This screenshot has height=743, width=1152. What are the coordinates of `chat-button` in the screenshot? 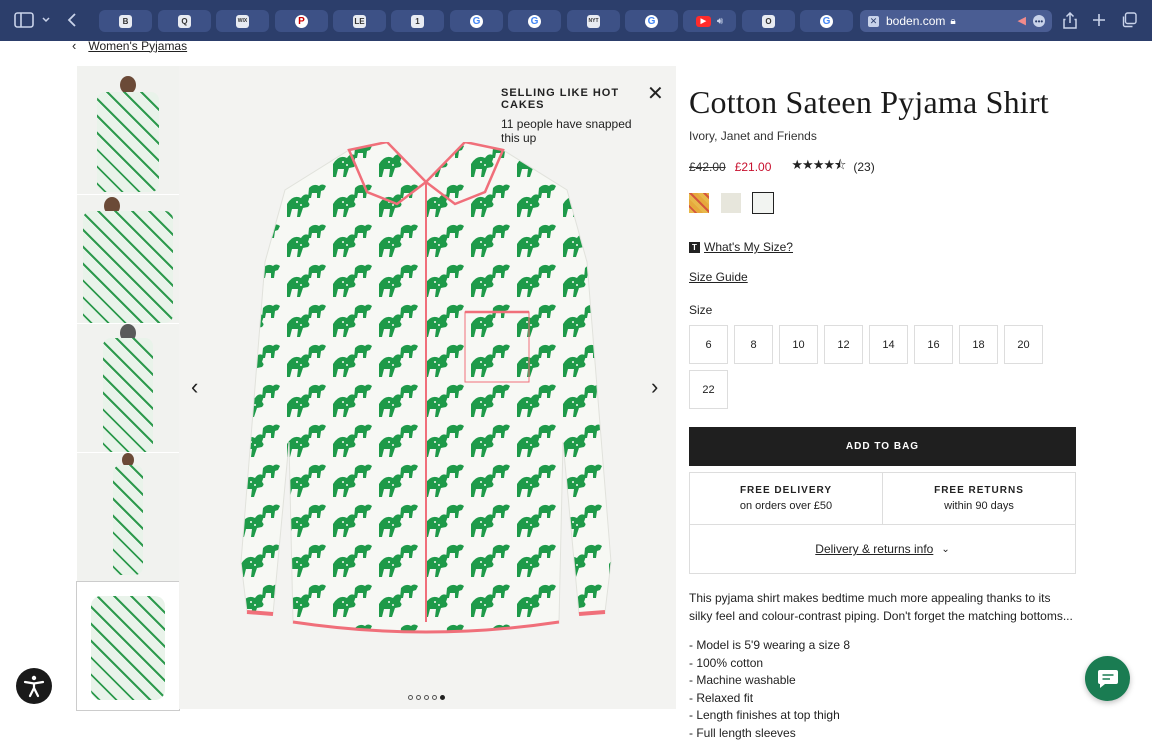 It's located at (1107, 678).